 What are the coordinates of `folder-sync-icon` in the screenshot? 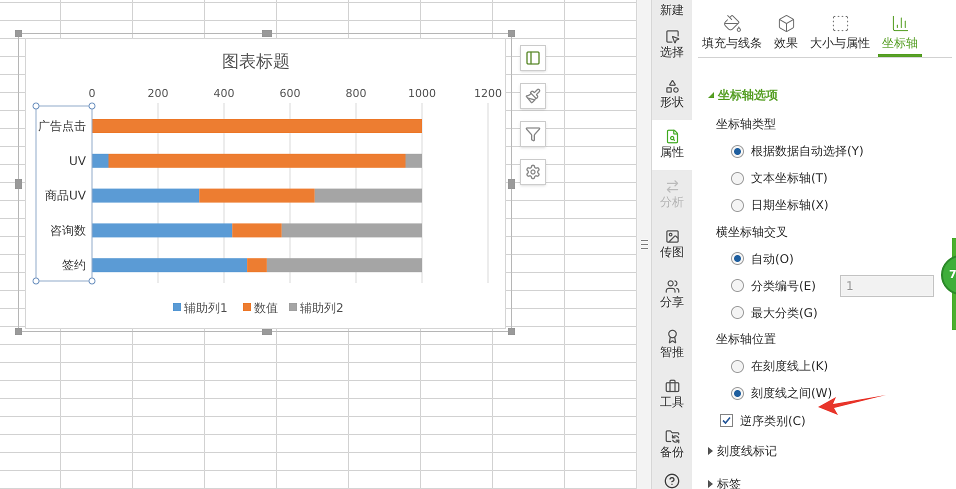 It's located at (672, 436).